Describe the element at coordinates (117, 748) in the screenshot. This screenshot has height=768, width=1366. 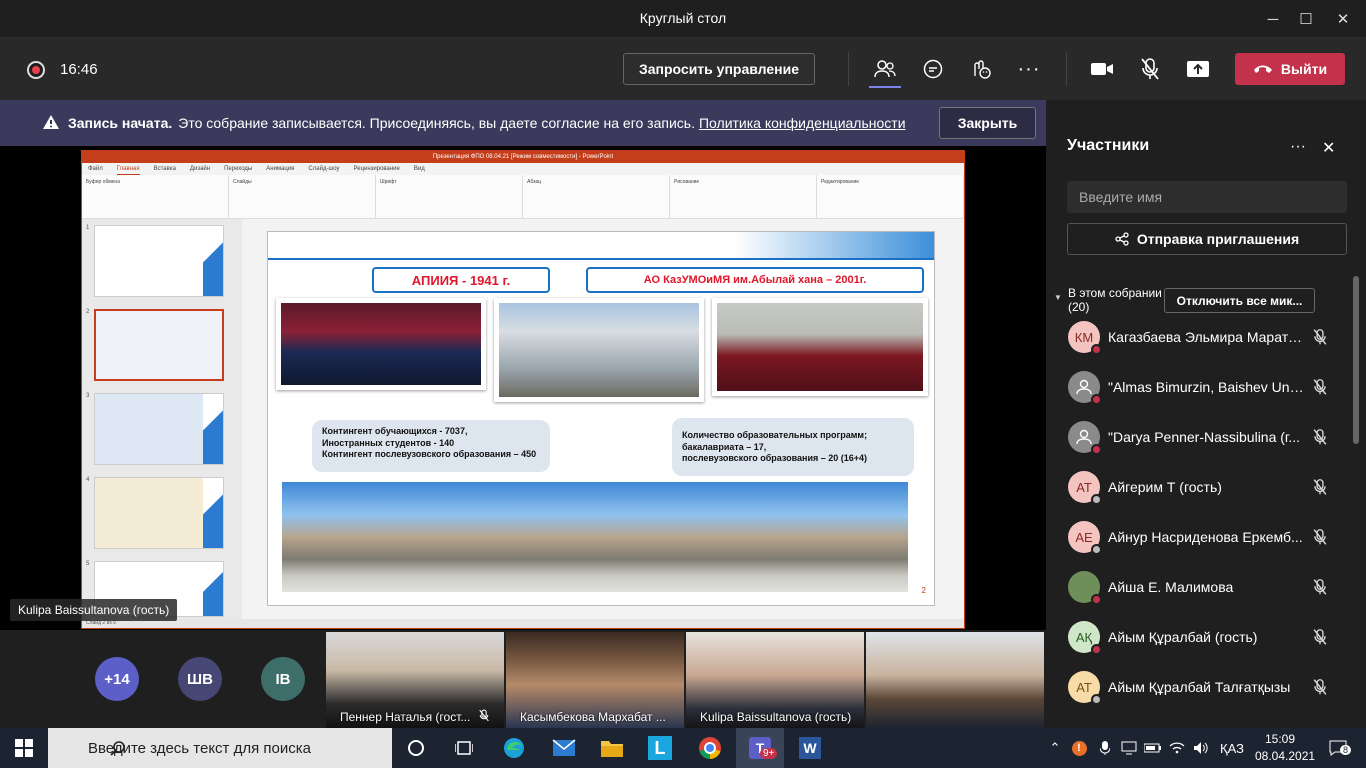
I see `search-icon` at that location.